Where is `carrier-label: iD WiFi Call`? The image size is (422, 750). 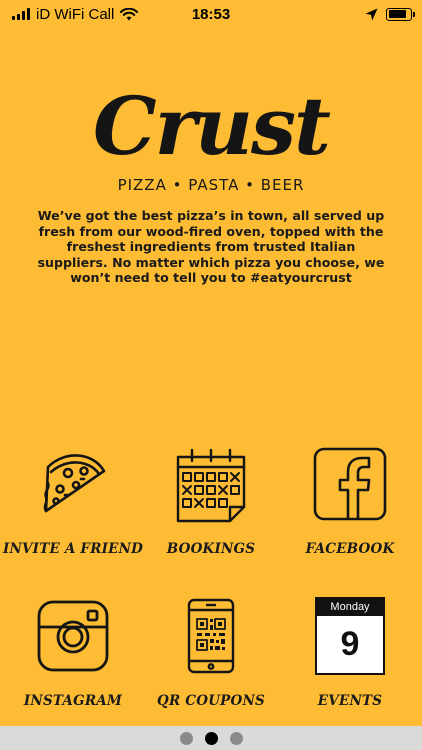 carrier-label: iD WiFi Call is located at coordinates (75, 14).